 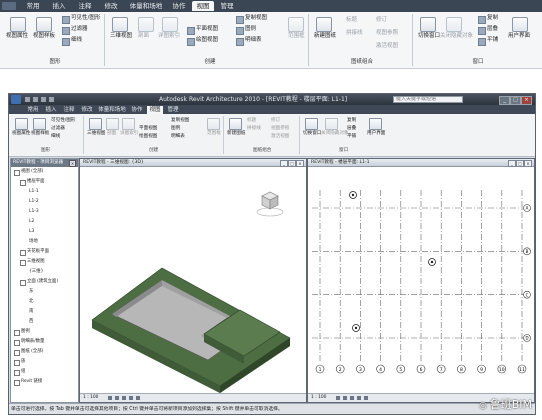 What do you see at coordinates (482, 31) in the screenshot?
I see `cascade-icon` at bounding box center [482, 31].